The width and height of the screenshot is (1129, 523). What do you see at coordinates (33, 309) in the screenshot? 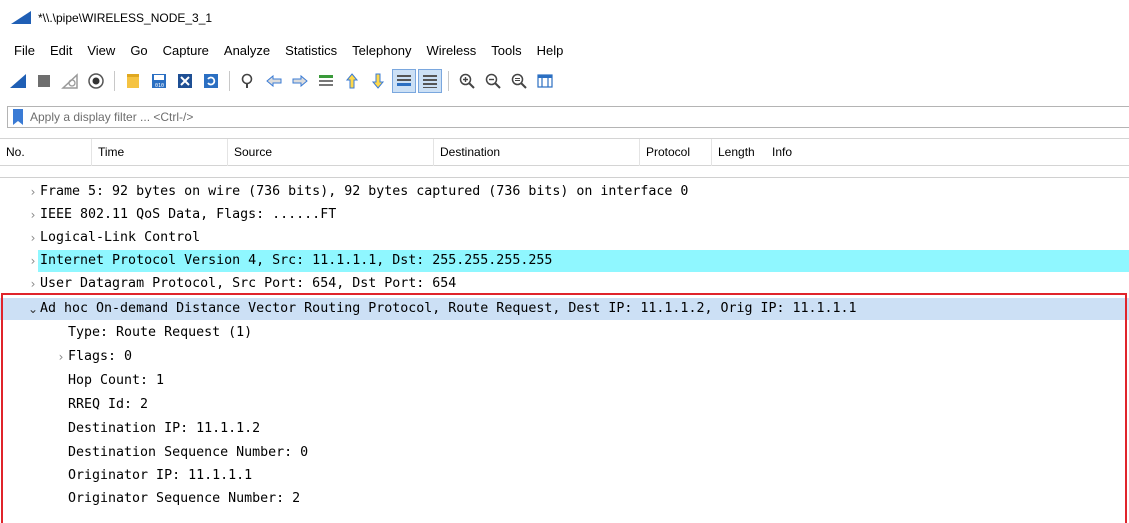
I see `chevron-down-icon: ⌄` at bounding box center [33, 309].